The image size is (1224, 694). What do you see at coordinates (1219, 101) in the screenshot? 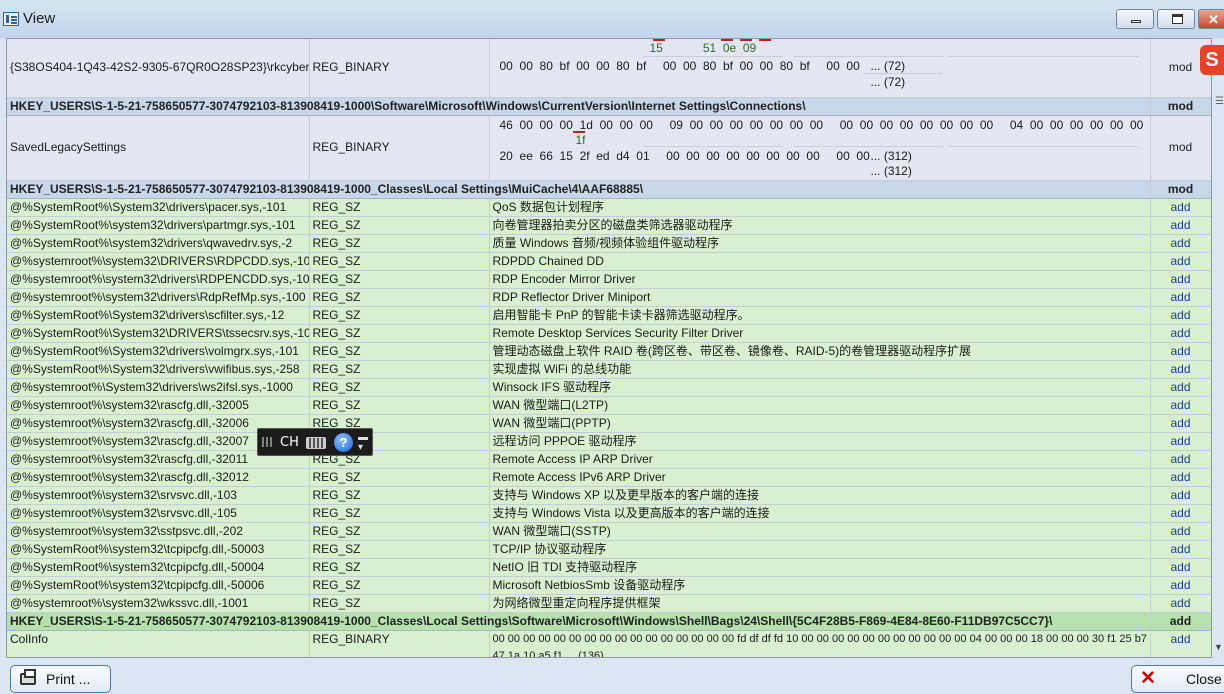
I see `scroll-grip-icon: ☰` at bounding box center [1219, 101].